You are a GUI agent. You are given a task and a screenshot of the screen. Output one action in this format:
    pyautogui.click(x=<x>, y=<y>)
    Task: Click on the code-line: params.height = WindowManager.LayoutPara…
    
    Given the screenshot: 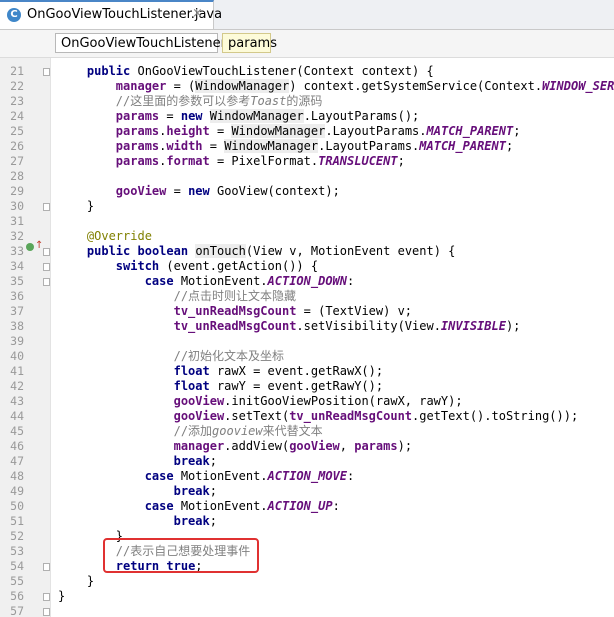 What is the action you would take?
    pyautogui.click(x=318, y=131)
    